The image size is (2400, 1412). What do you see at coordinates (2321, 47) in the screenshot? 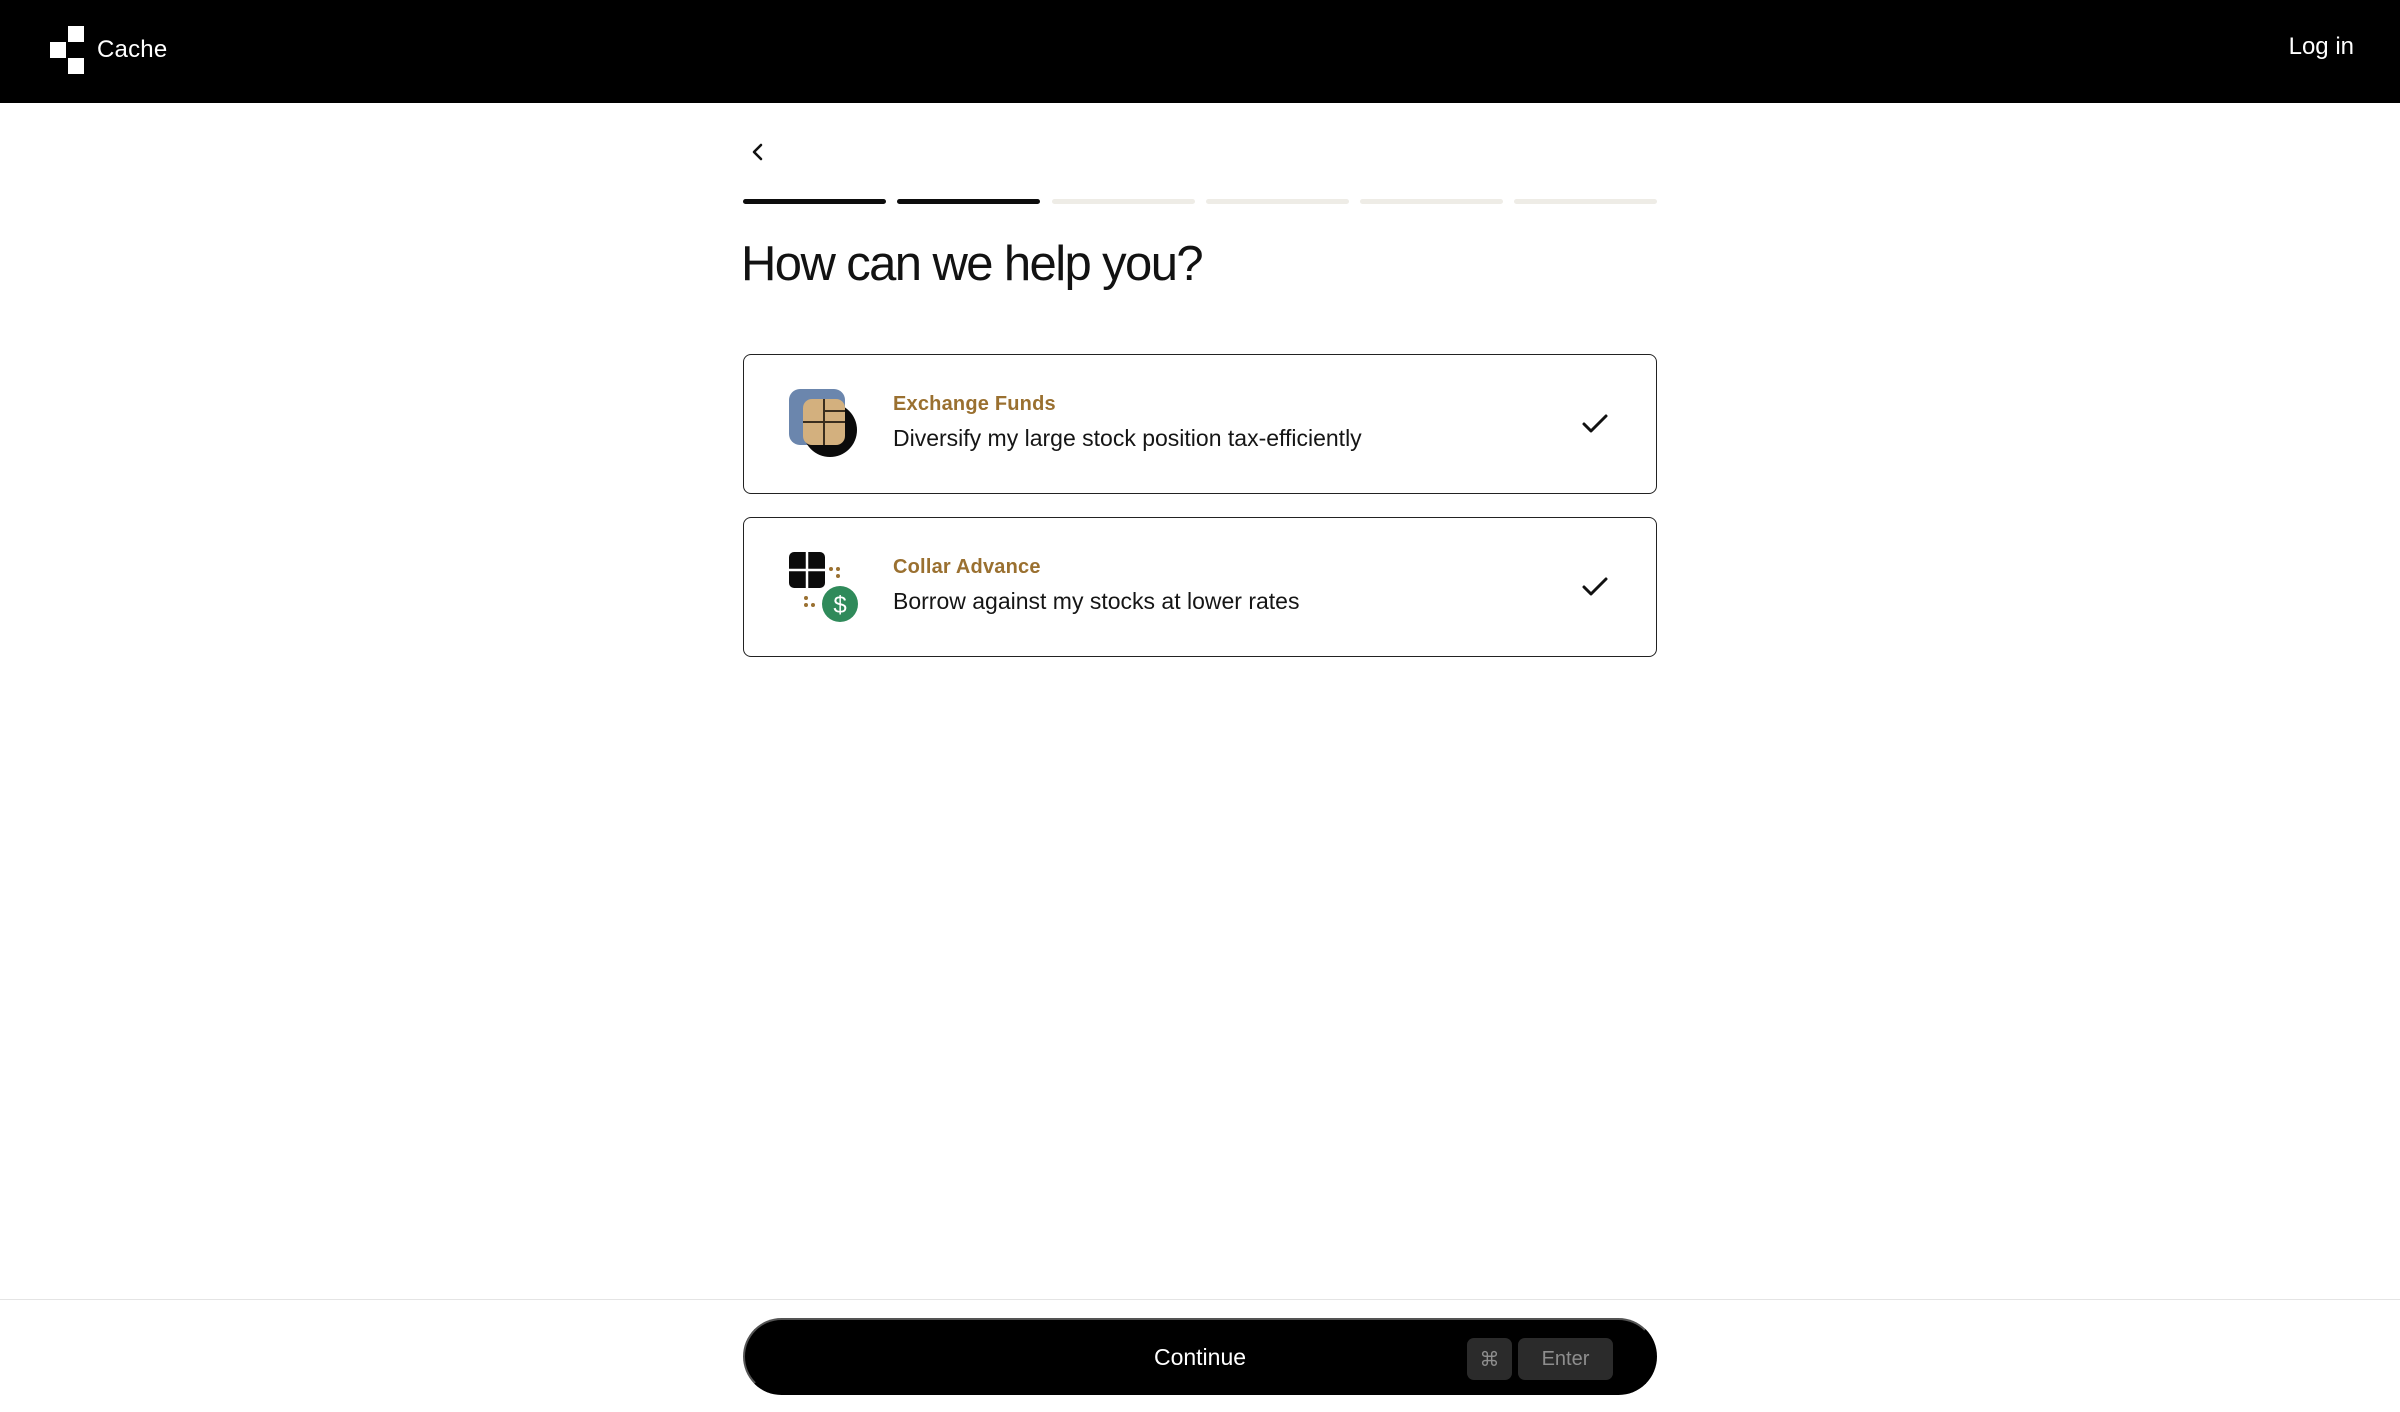
I see `login-link: Log in` at bounding box center [2321, 47].